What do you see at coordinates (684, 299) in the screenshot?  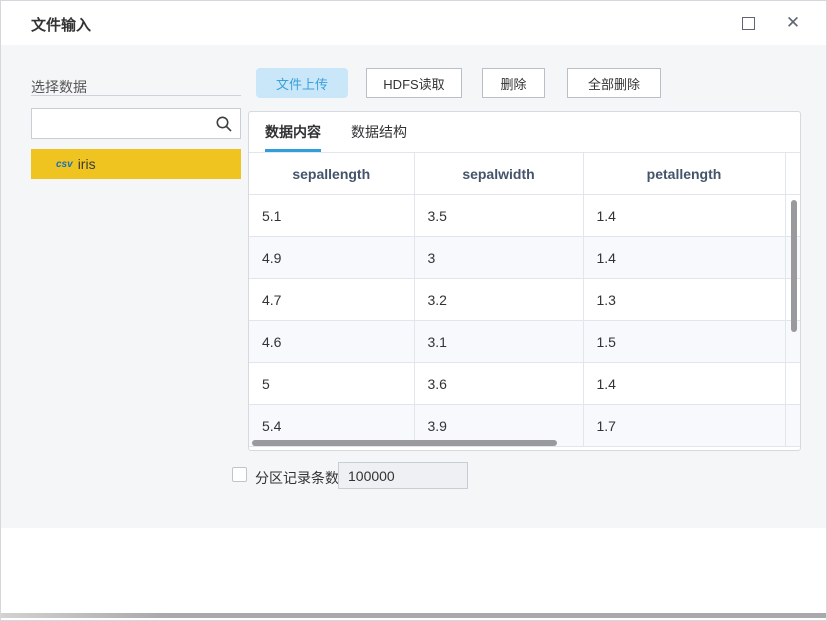 I see `cell: 1.3` at bounding box center [684, 299].